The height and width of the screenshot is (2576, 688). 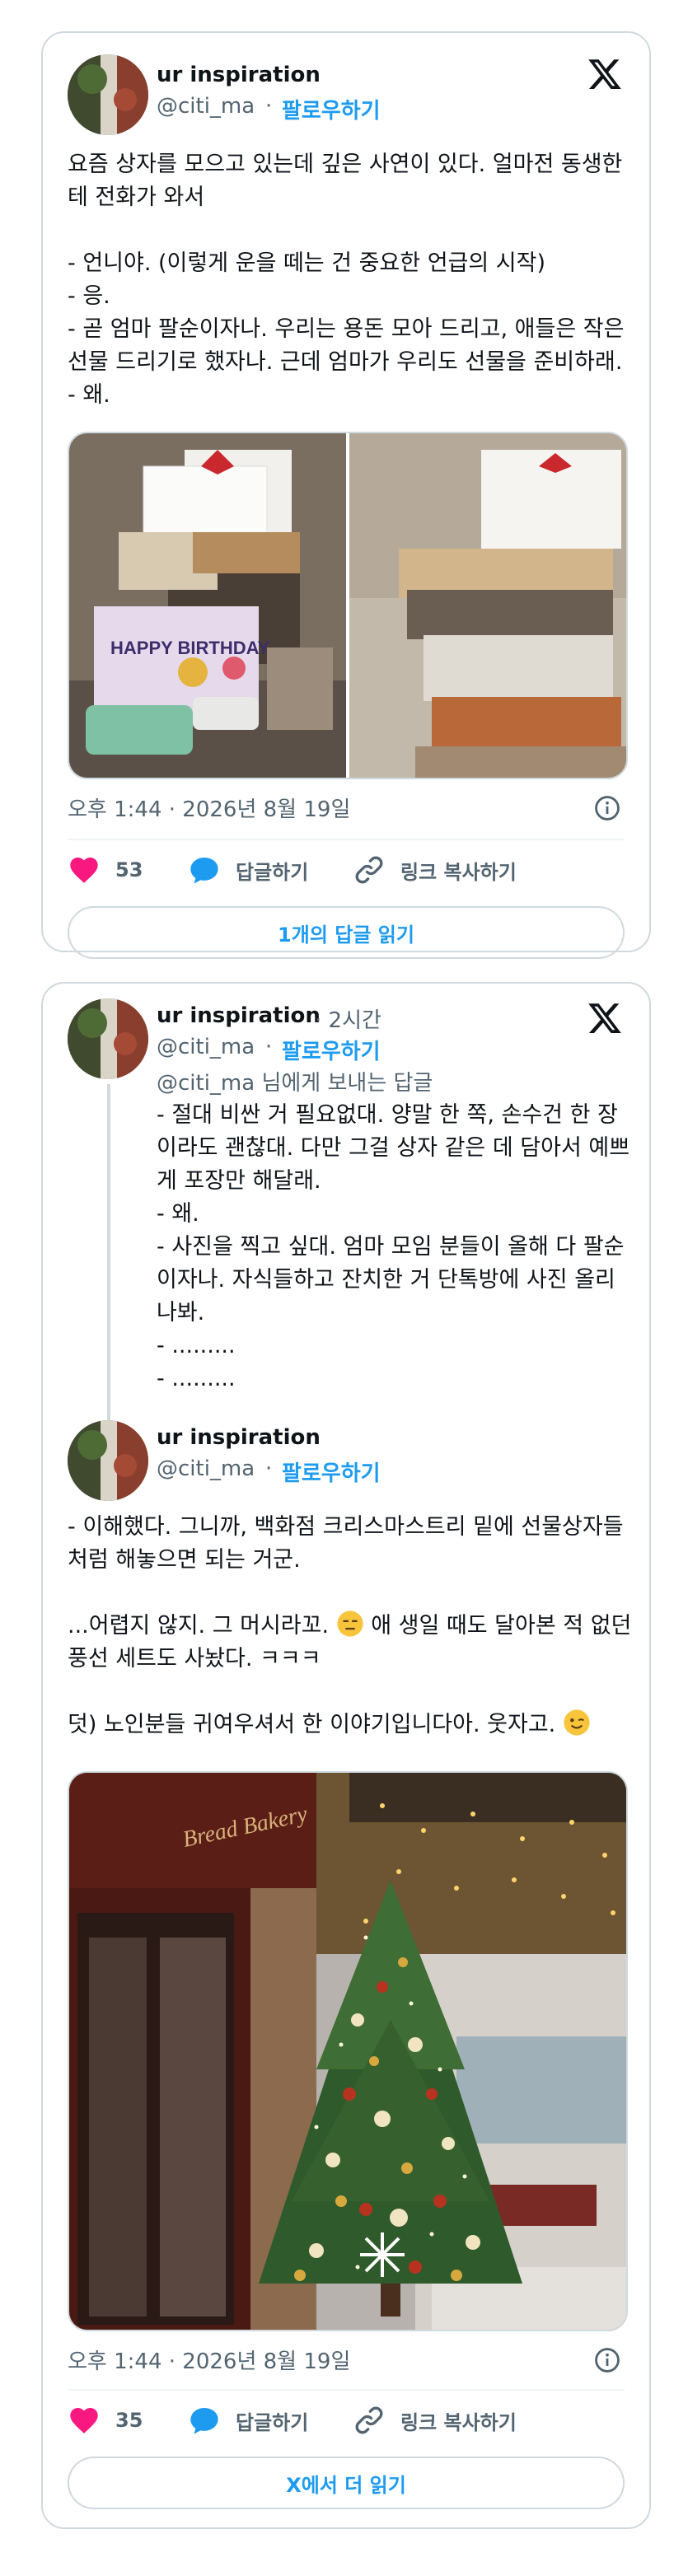 I want to click on wink-emoji-icon, so click(x=577, y=1723).